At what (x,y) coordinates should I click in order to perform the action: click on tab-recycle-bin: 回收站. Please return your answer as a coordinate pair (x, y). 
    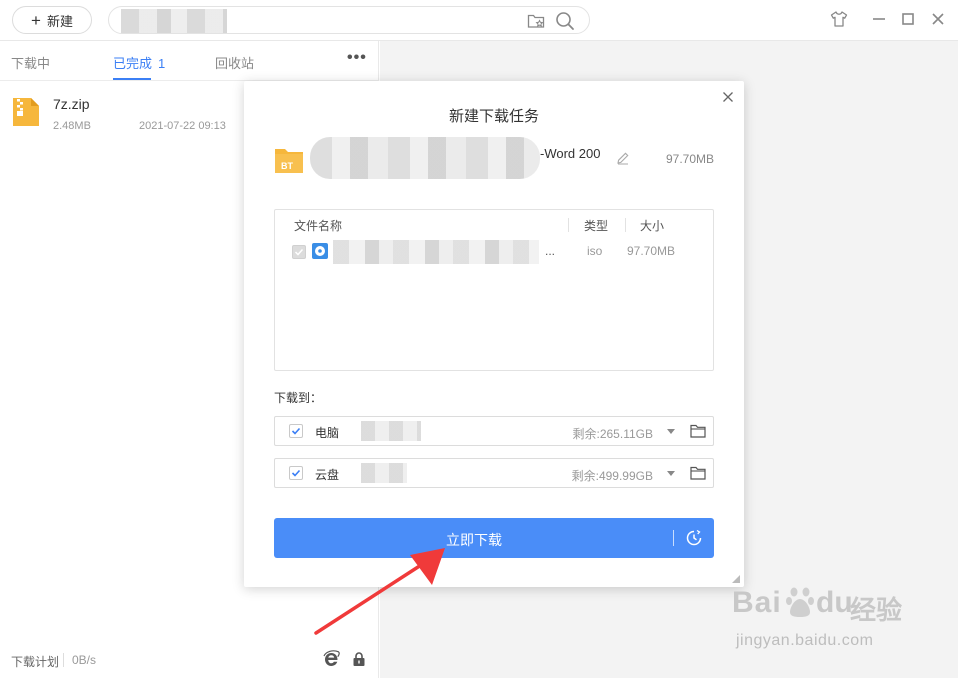
    Looking at the image, I should click on (234, 62).